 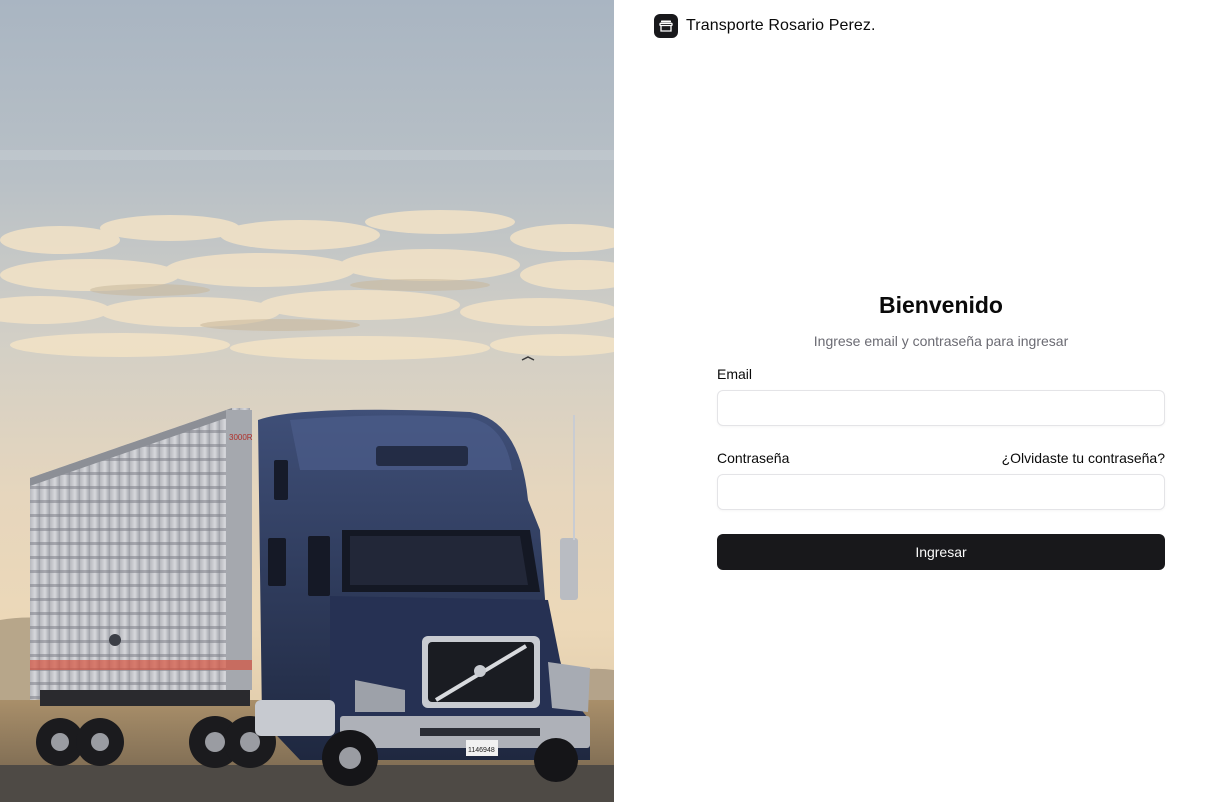 I want to click on brand-name: Transporte Rosario Perez., so click(x=781, y=25).